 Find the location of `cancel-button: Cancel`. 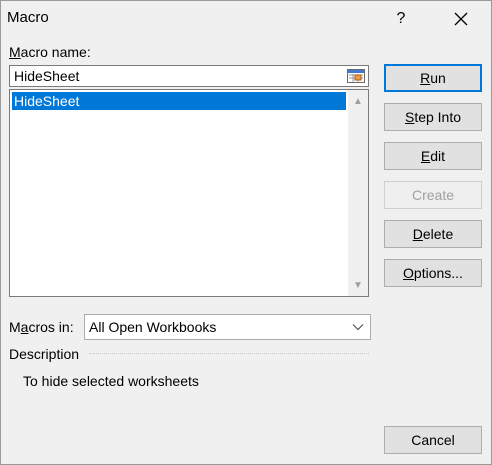

cancel-button: Cancel is located at coordinates (433, 440).